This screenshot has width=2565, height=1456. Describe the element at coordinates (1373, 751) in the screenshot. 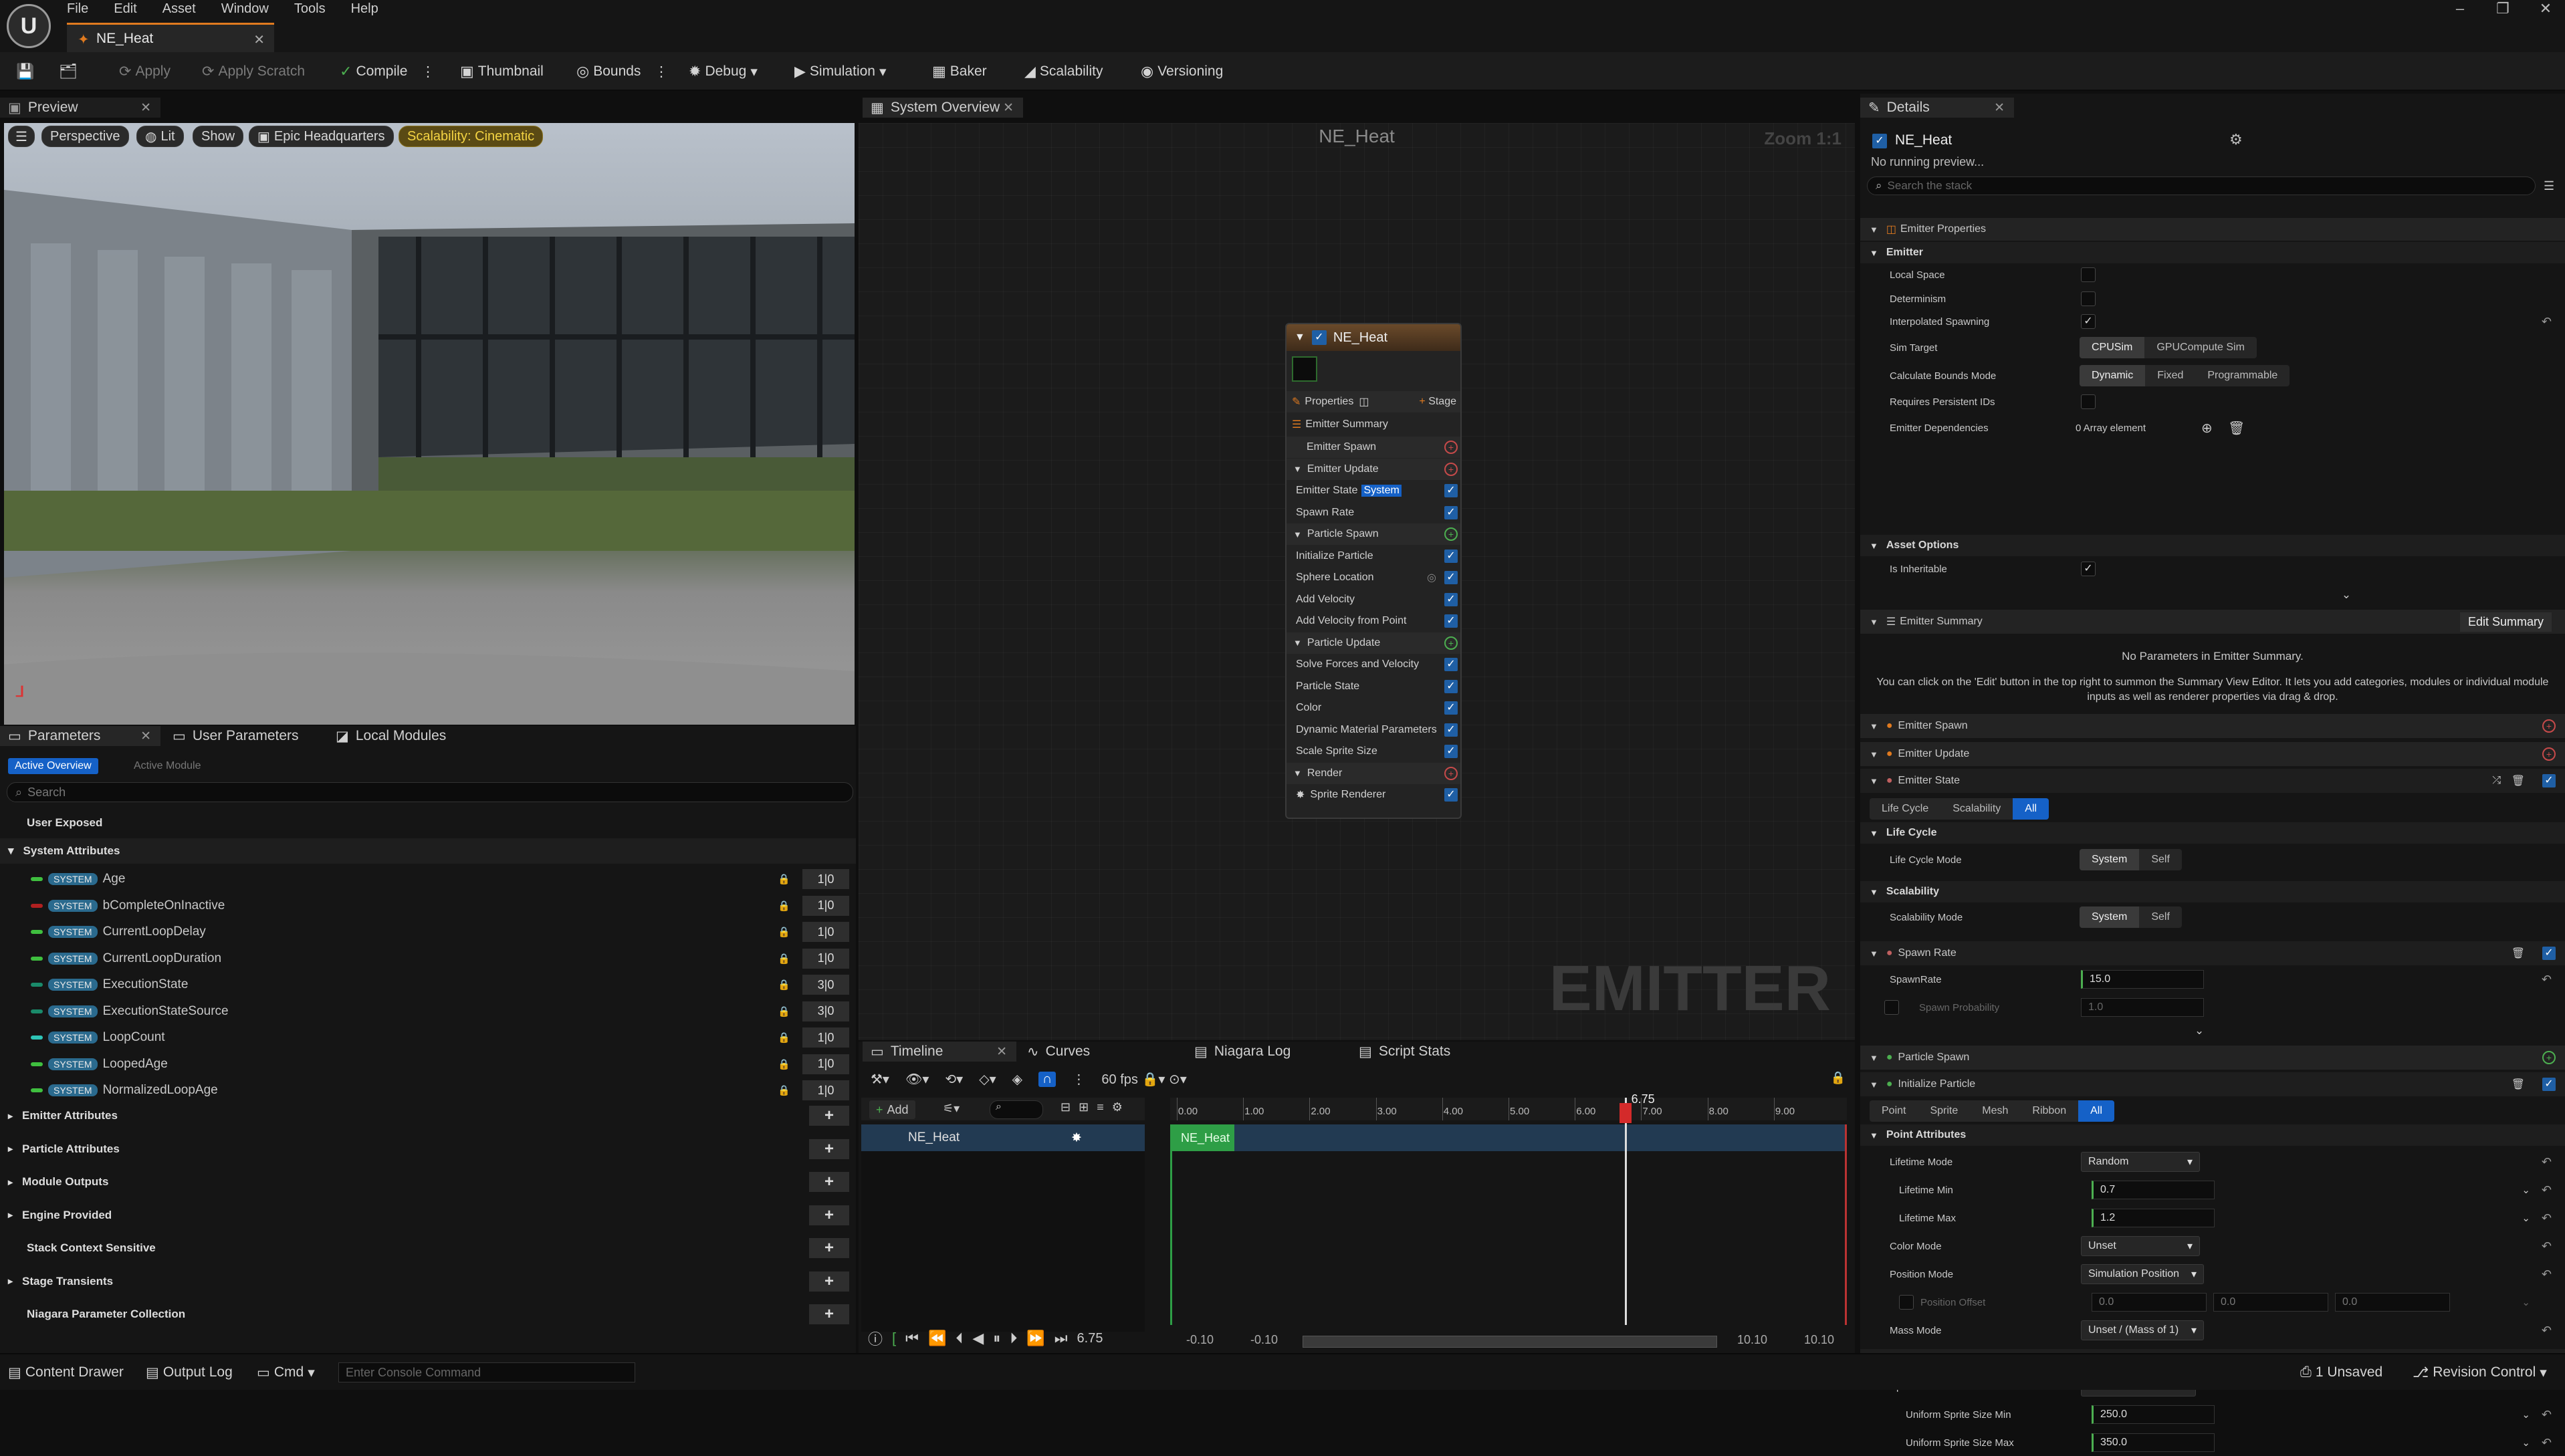

I see `node-stage-row: Scale Sprite Size ✓` at that location.